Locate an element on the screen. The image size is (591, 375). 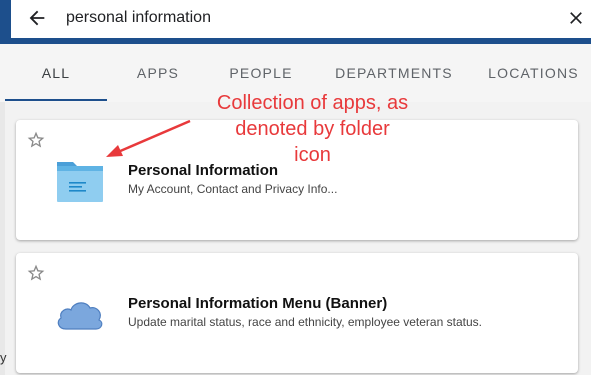
back-button is located at coordinates (37, 18).